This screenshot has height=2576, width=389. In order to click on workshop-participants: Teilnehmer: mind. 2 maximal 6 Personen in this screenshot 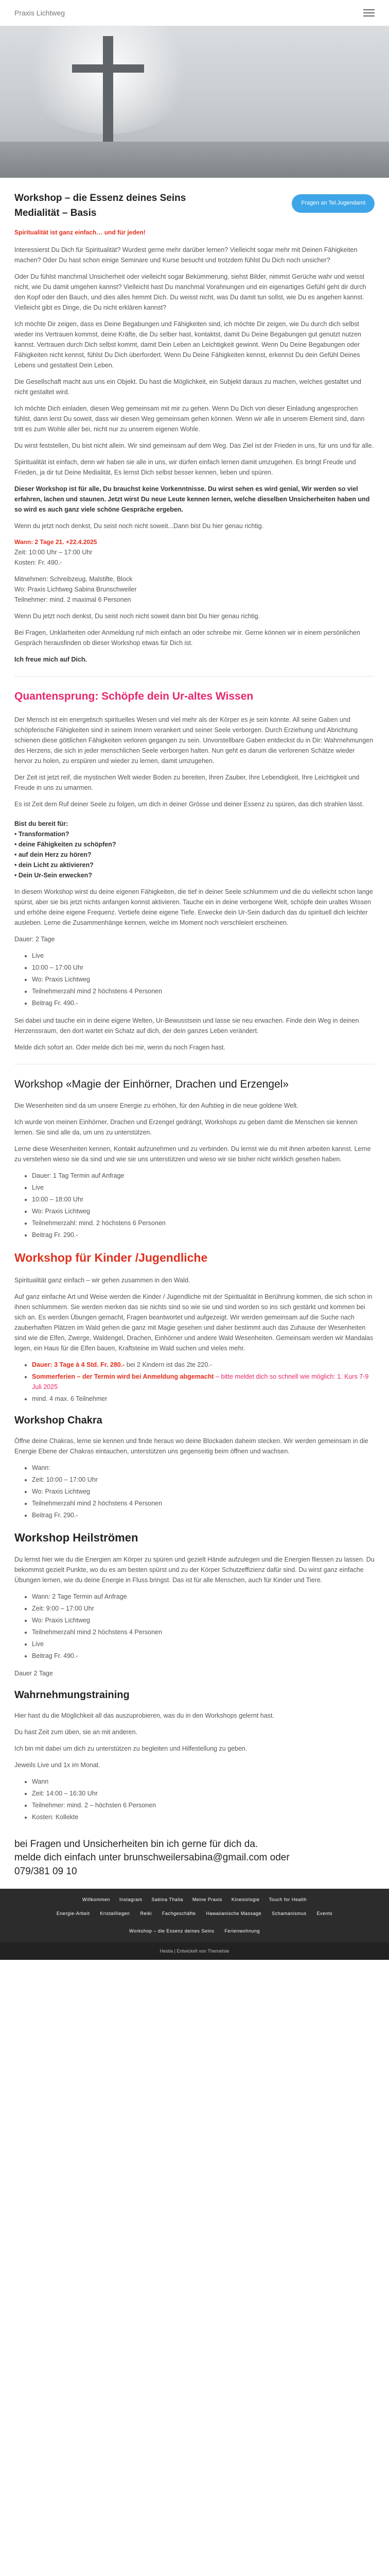, I will do `click(72, 600)`.